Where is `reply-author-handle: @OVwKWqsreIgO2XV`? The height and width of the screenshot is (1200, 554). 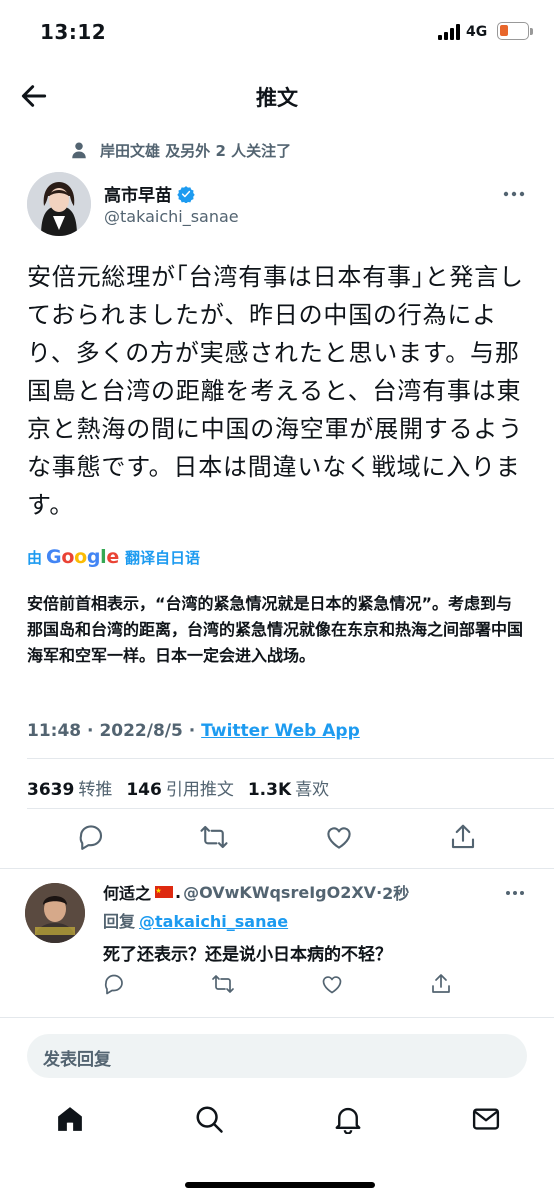
reply-author-handle: @OVwKWqsreIgO2XV is located at coordinates (279, 892).